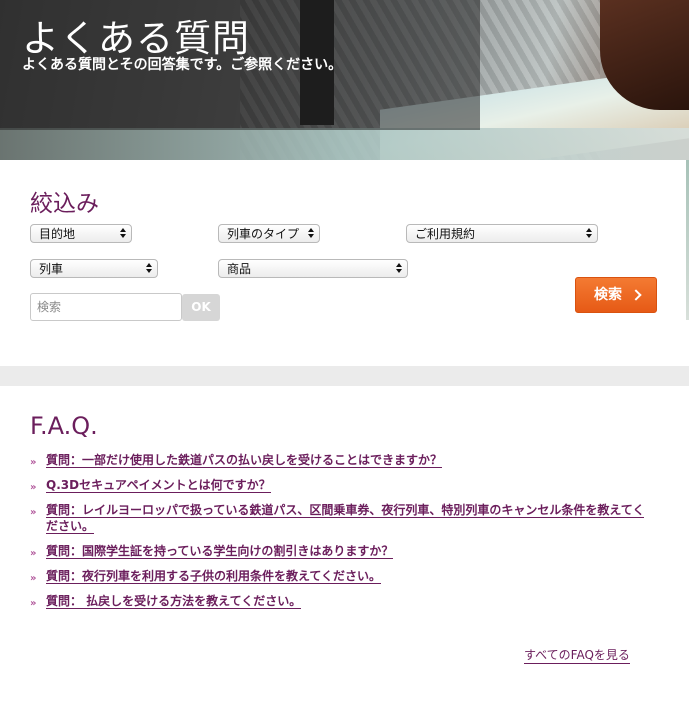 This screenshot has height=705, width=689. I want to click on all-faq-link: すべてのFAQを見る, so click(577, 656).